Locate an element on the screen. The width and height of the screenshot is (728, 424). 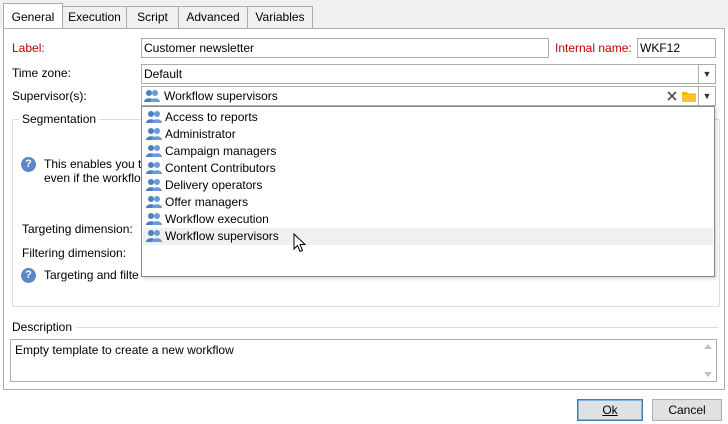
supervisors-select: Workflow supervisors ▼ is located at coordinates (428, 96).